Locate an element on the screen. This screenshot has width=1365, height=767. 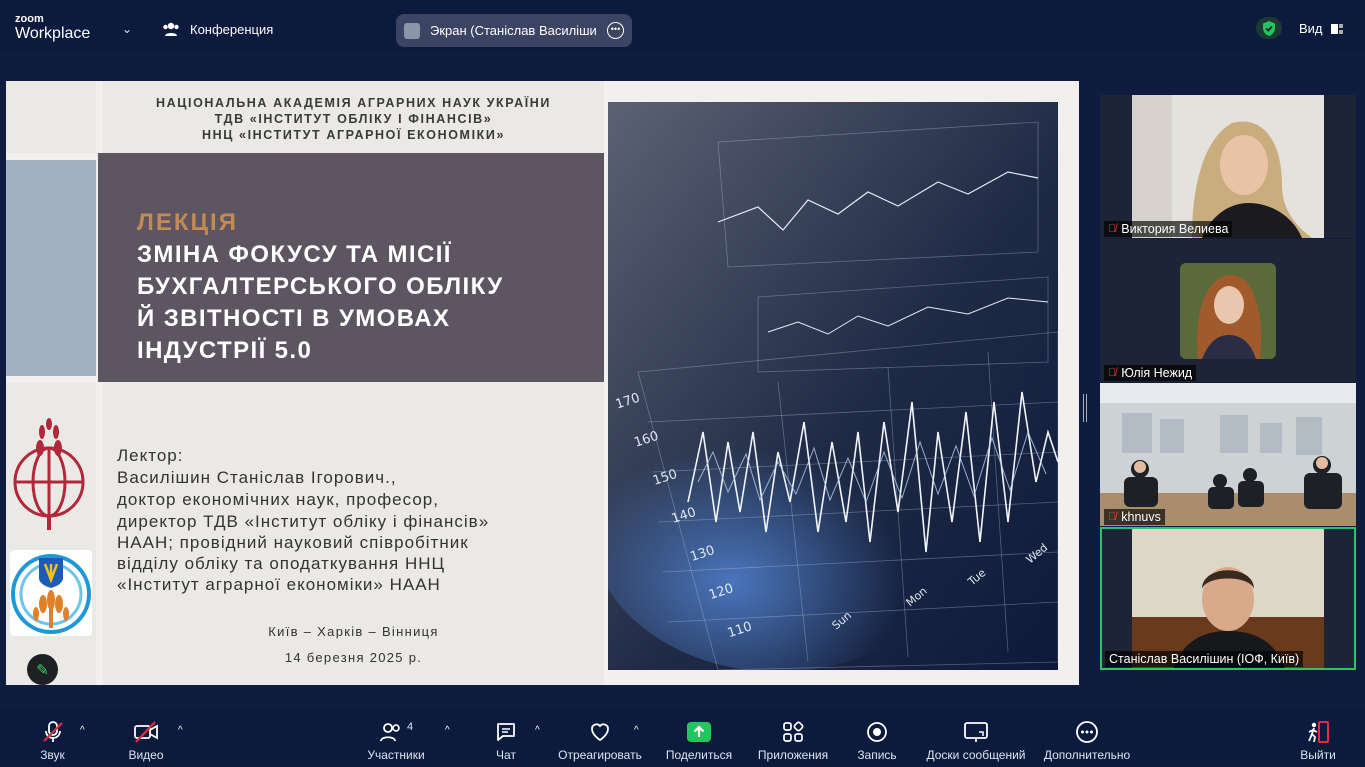
more-label: Дополнительно is located at coordinates (1087, 755).